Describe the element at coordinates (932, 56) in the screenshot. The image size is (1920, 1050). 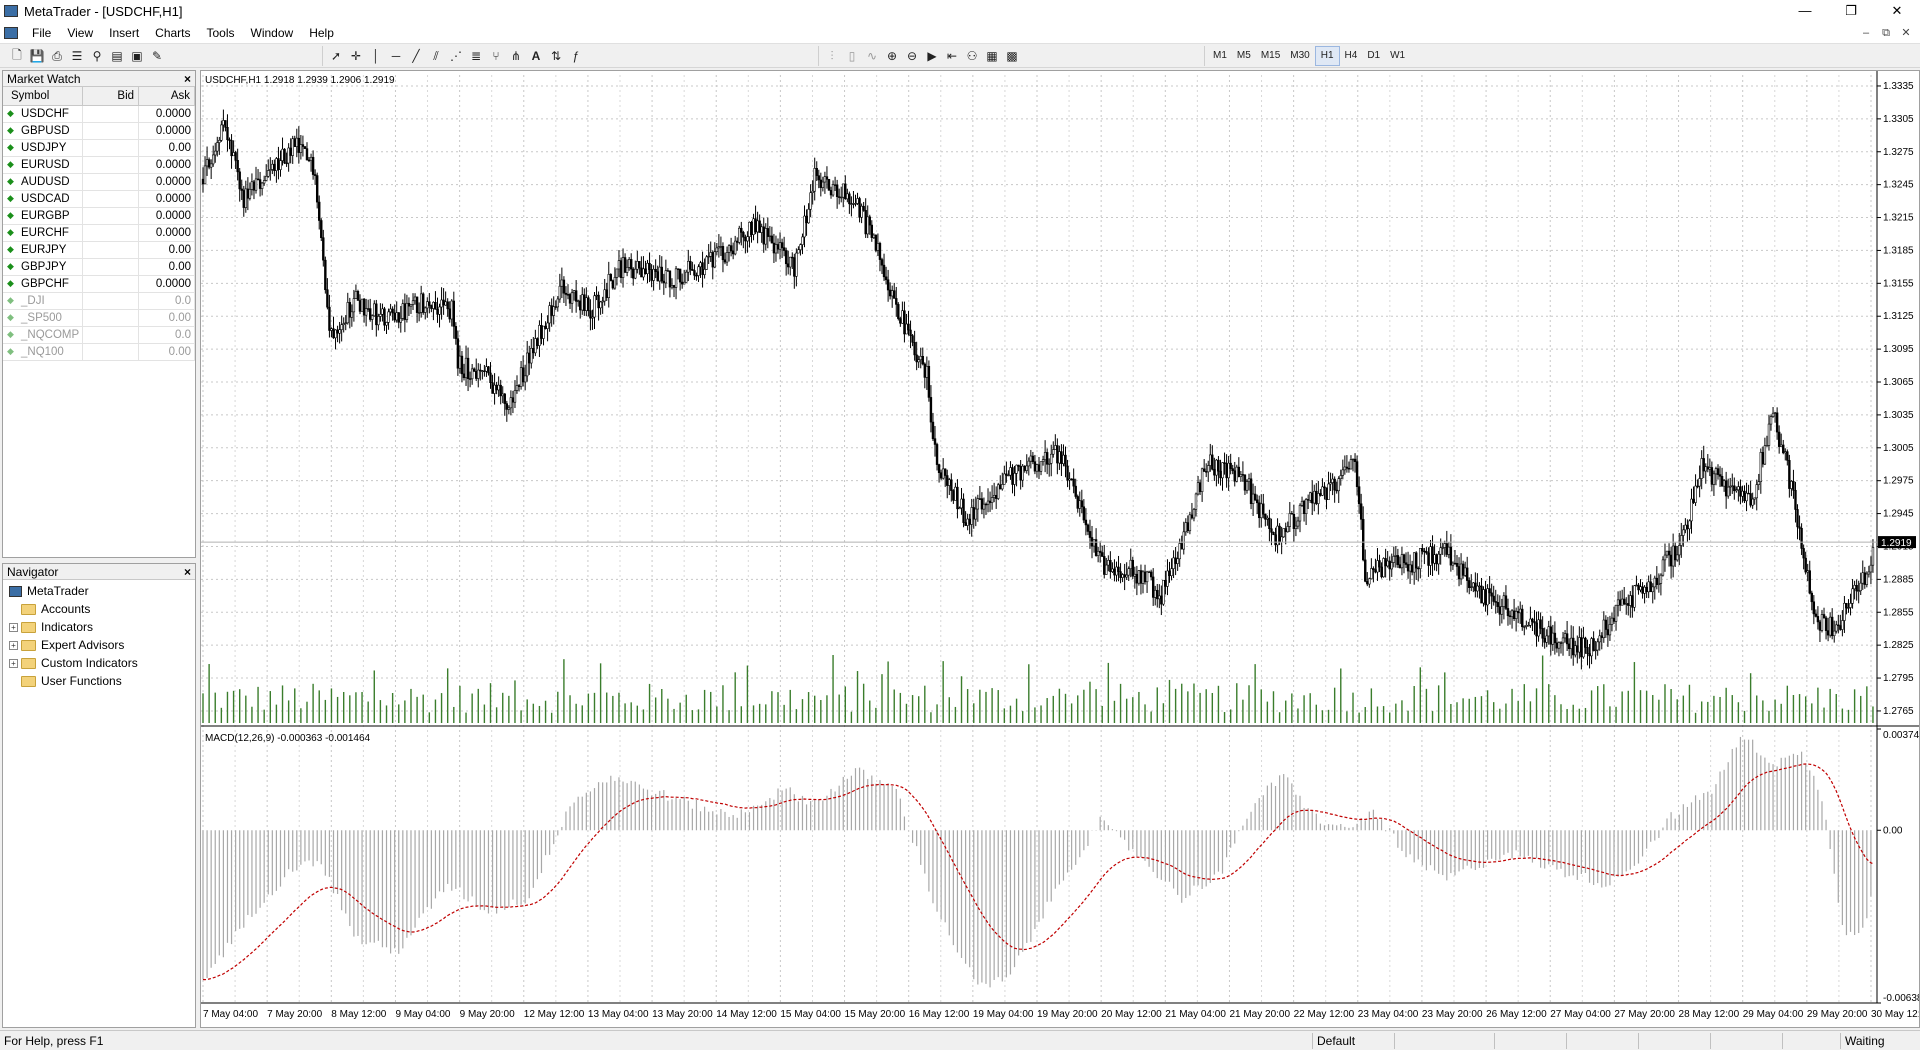
I see `autoscroll-icon: ▶` at that location.